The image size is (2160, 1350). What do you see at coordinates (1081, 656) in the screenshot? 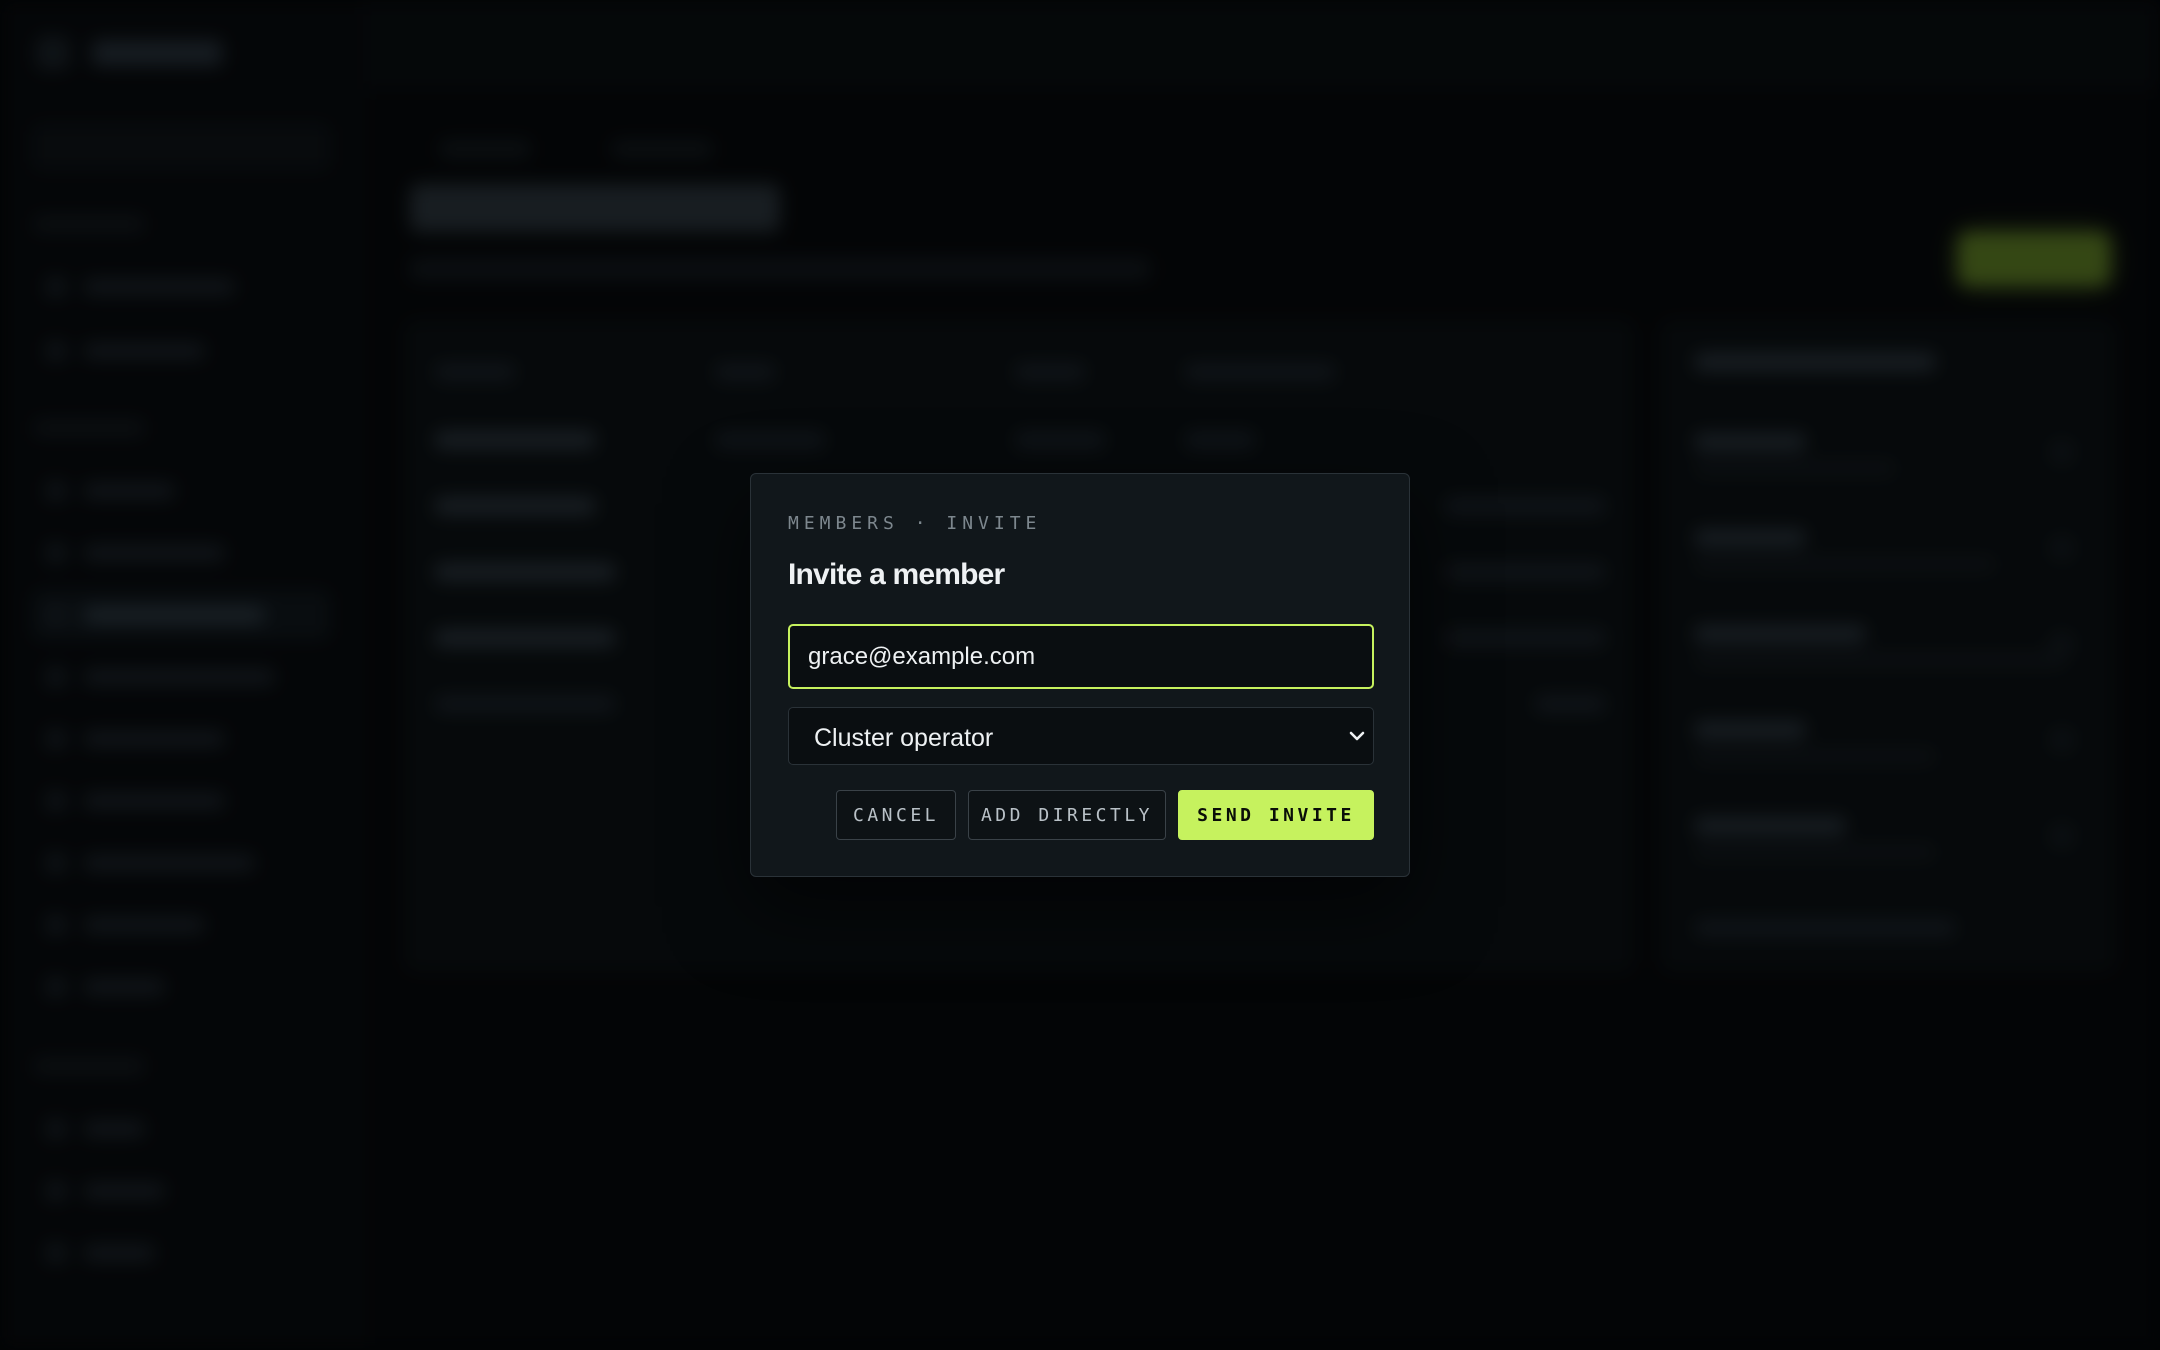
I see `email-field` at bounding box center [1081, 656].